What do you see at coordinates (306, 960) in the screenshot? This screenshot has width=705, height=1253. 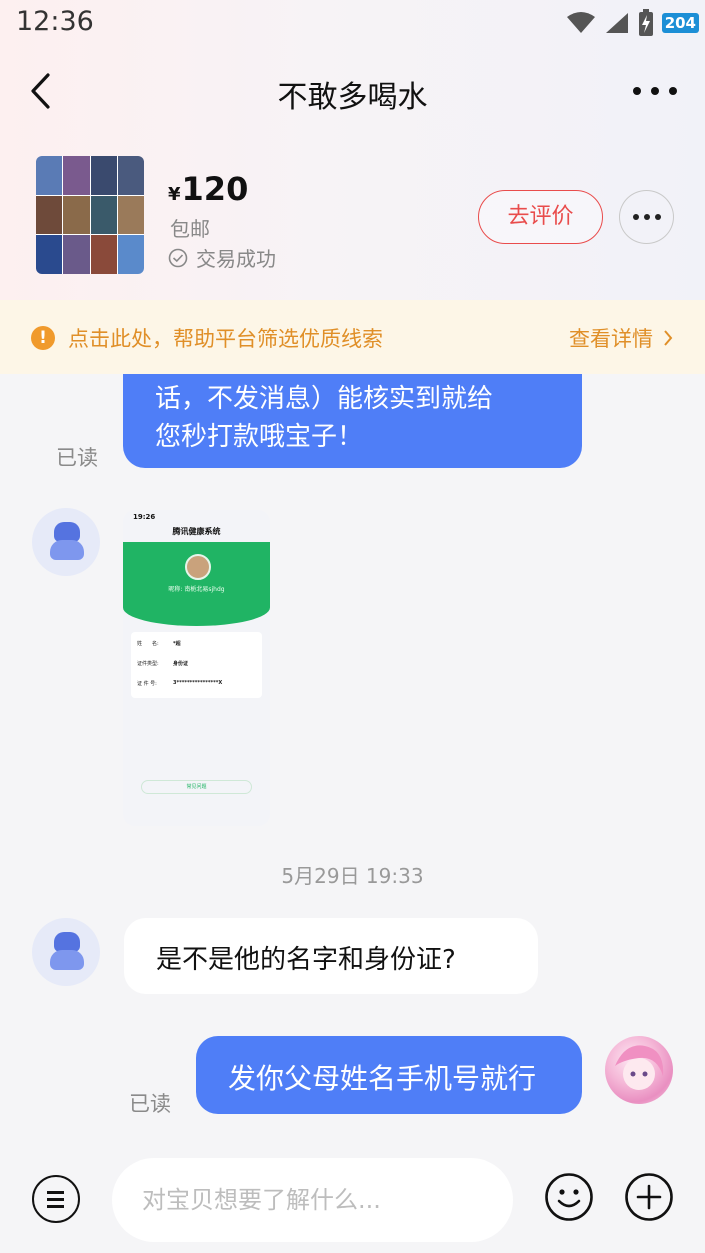 I see `message-text: 是不是他的名字和身份证?` at bounding box center [306, 960].